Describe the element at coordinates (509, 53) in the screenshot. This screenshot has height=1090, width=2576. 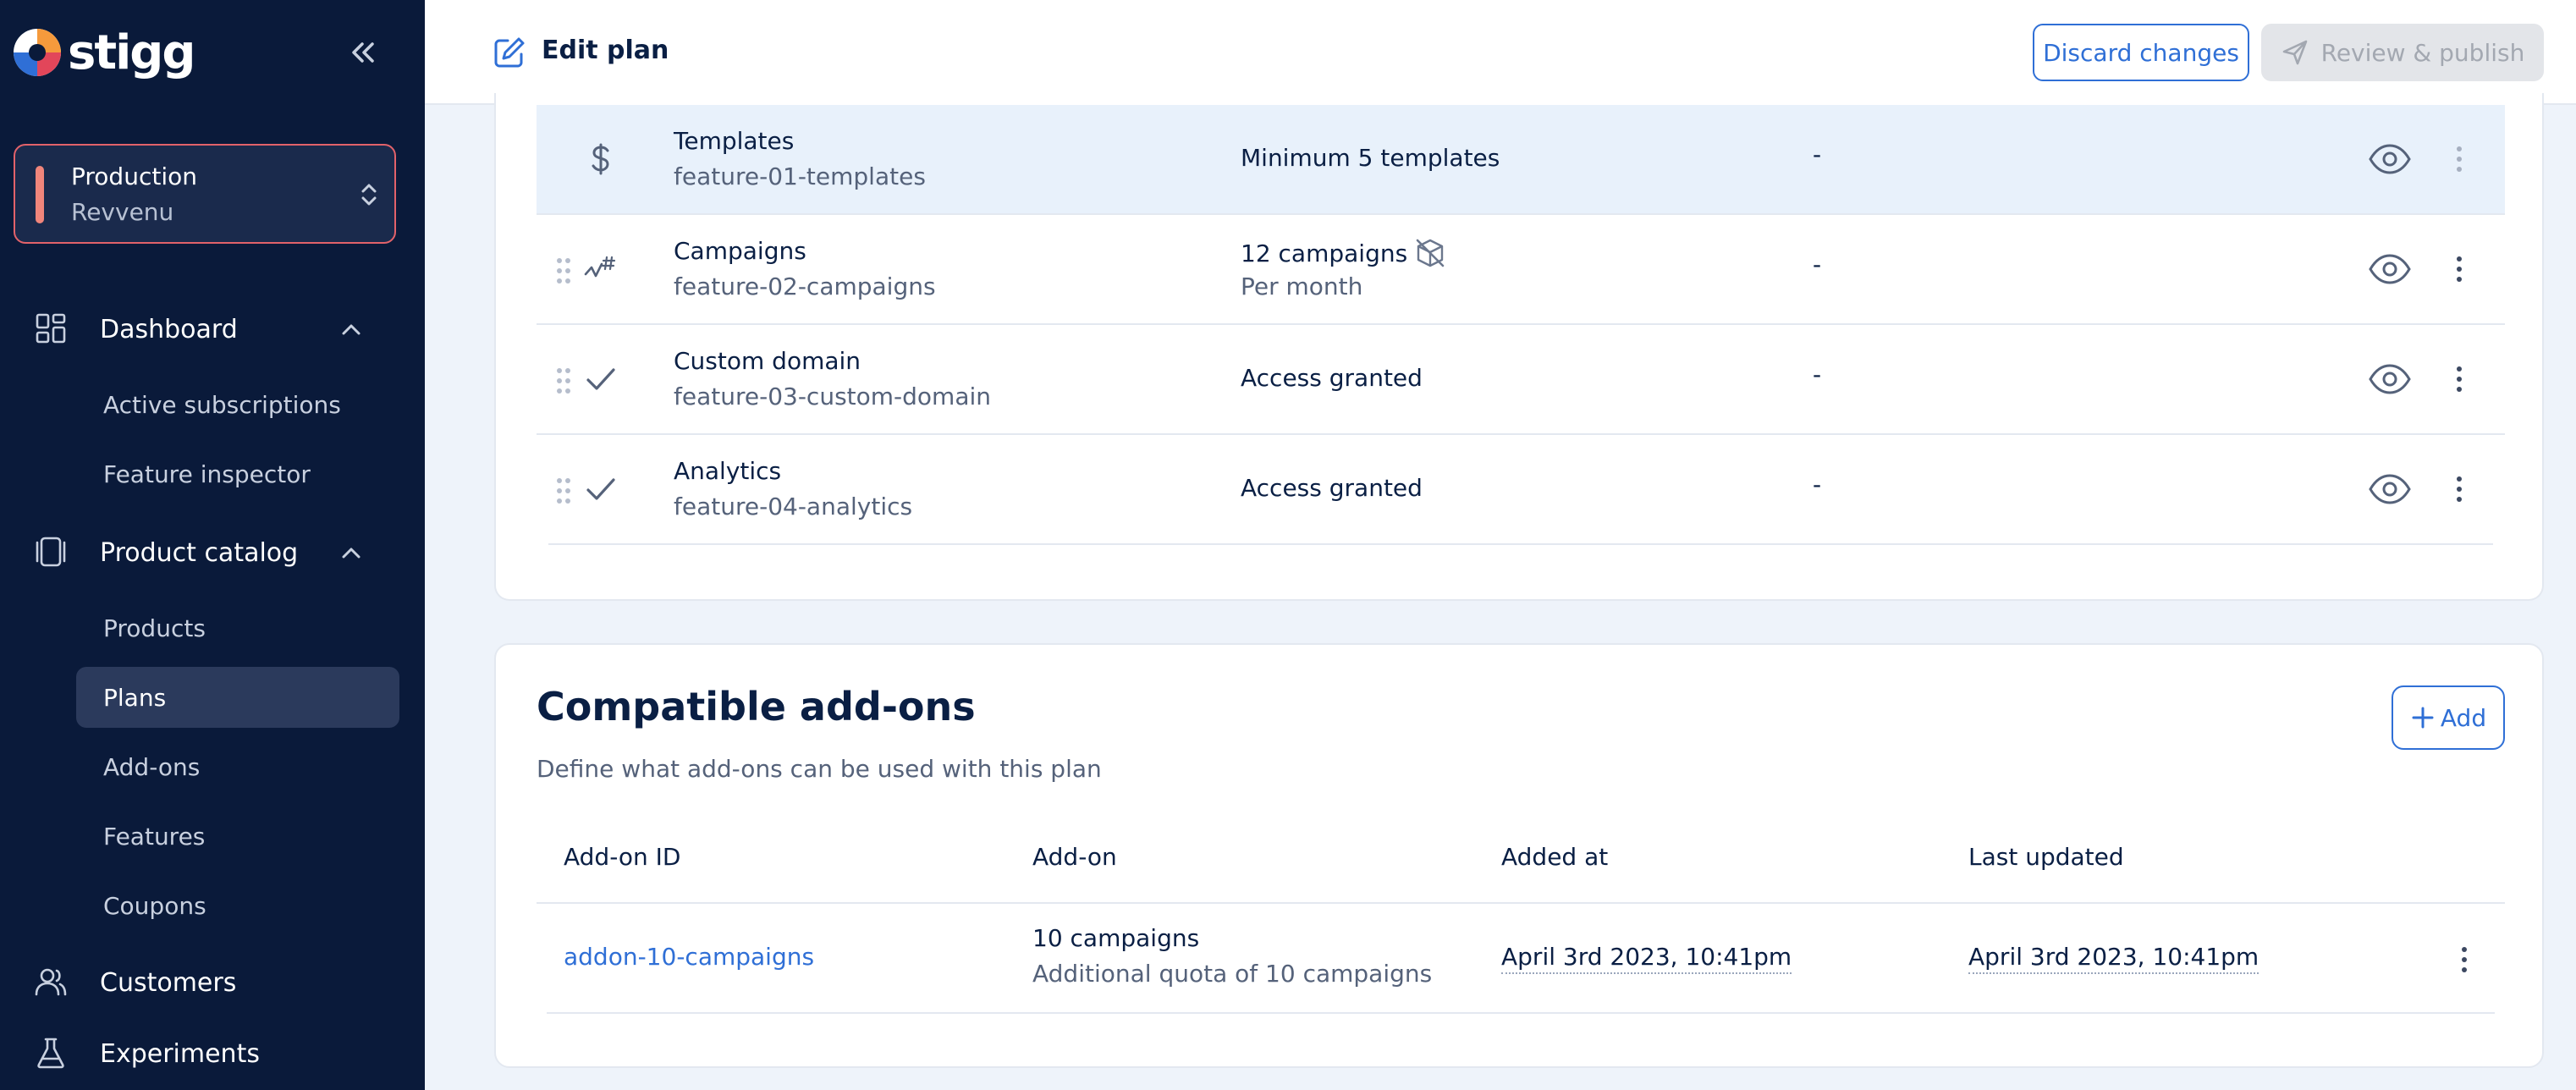
I see `edit-icon` at that location.